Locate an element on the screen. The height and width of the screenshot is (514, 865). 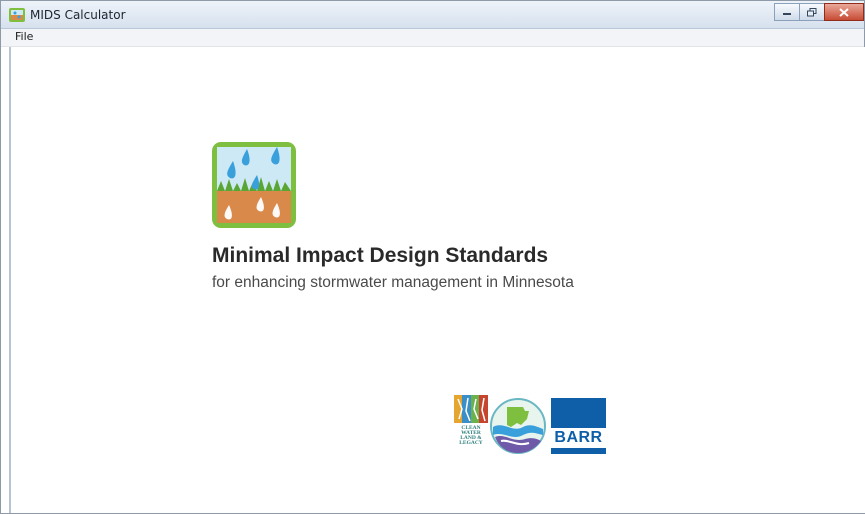
restore-button is located at coordinates (812, 12).